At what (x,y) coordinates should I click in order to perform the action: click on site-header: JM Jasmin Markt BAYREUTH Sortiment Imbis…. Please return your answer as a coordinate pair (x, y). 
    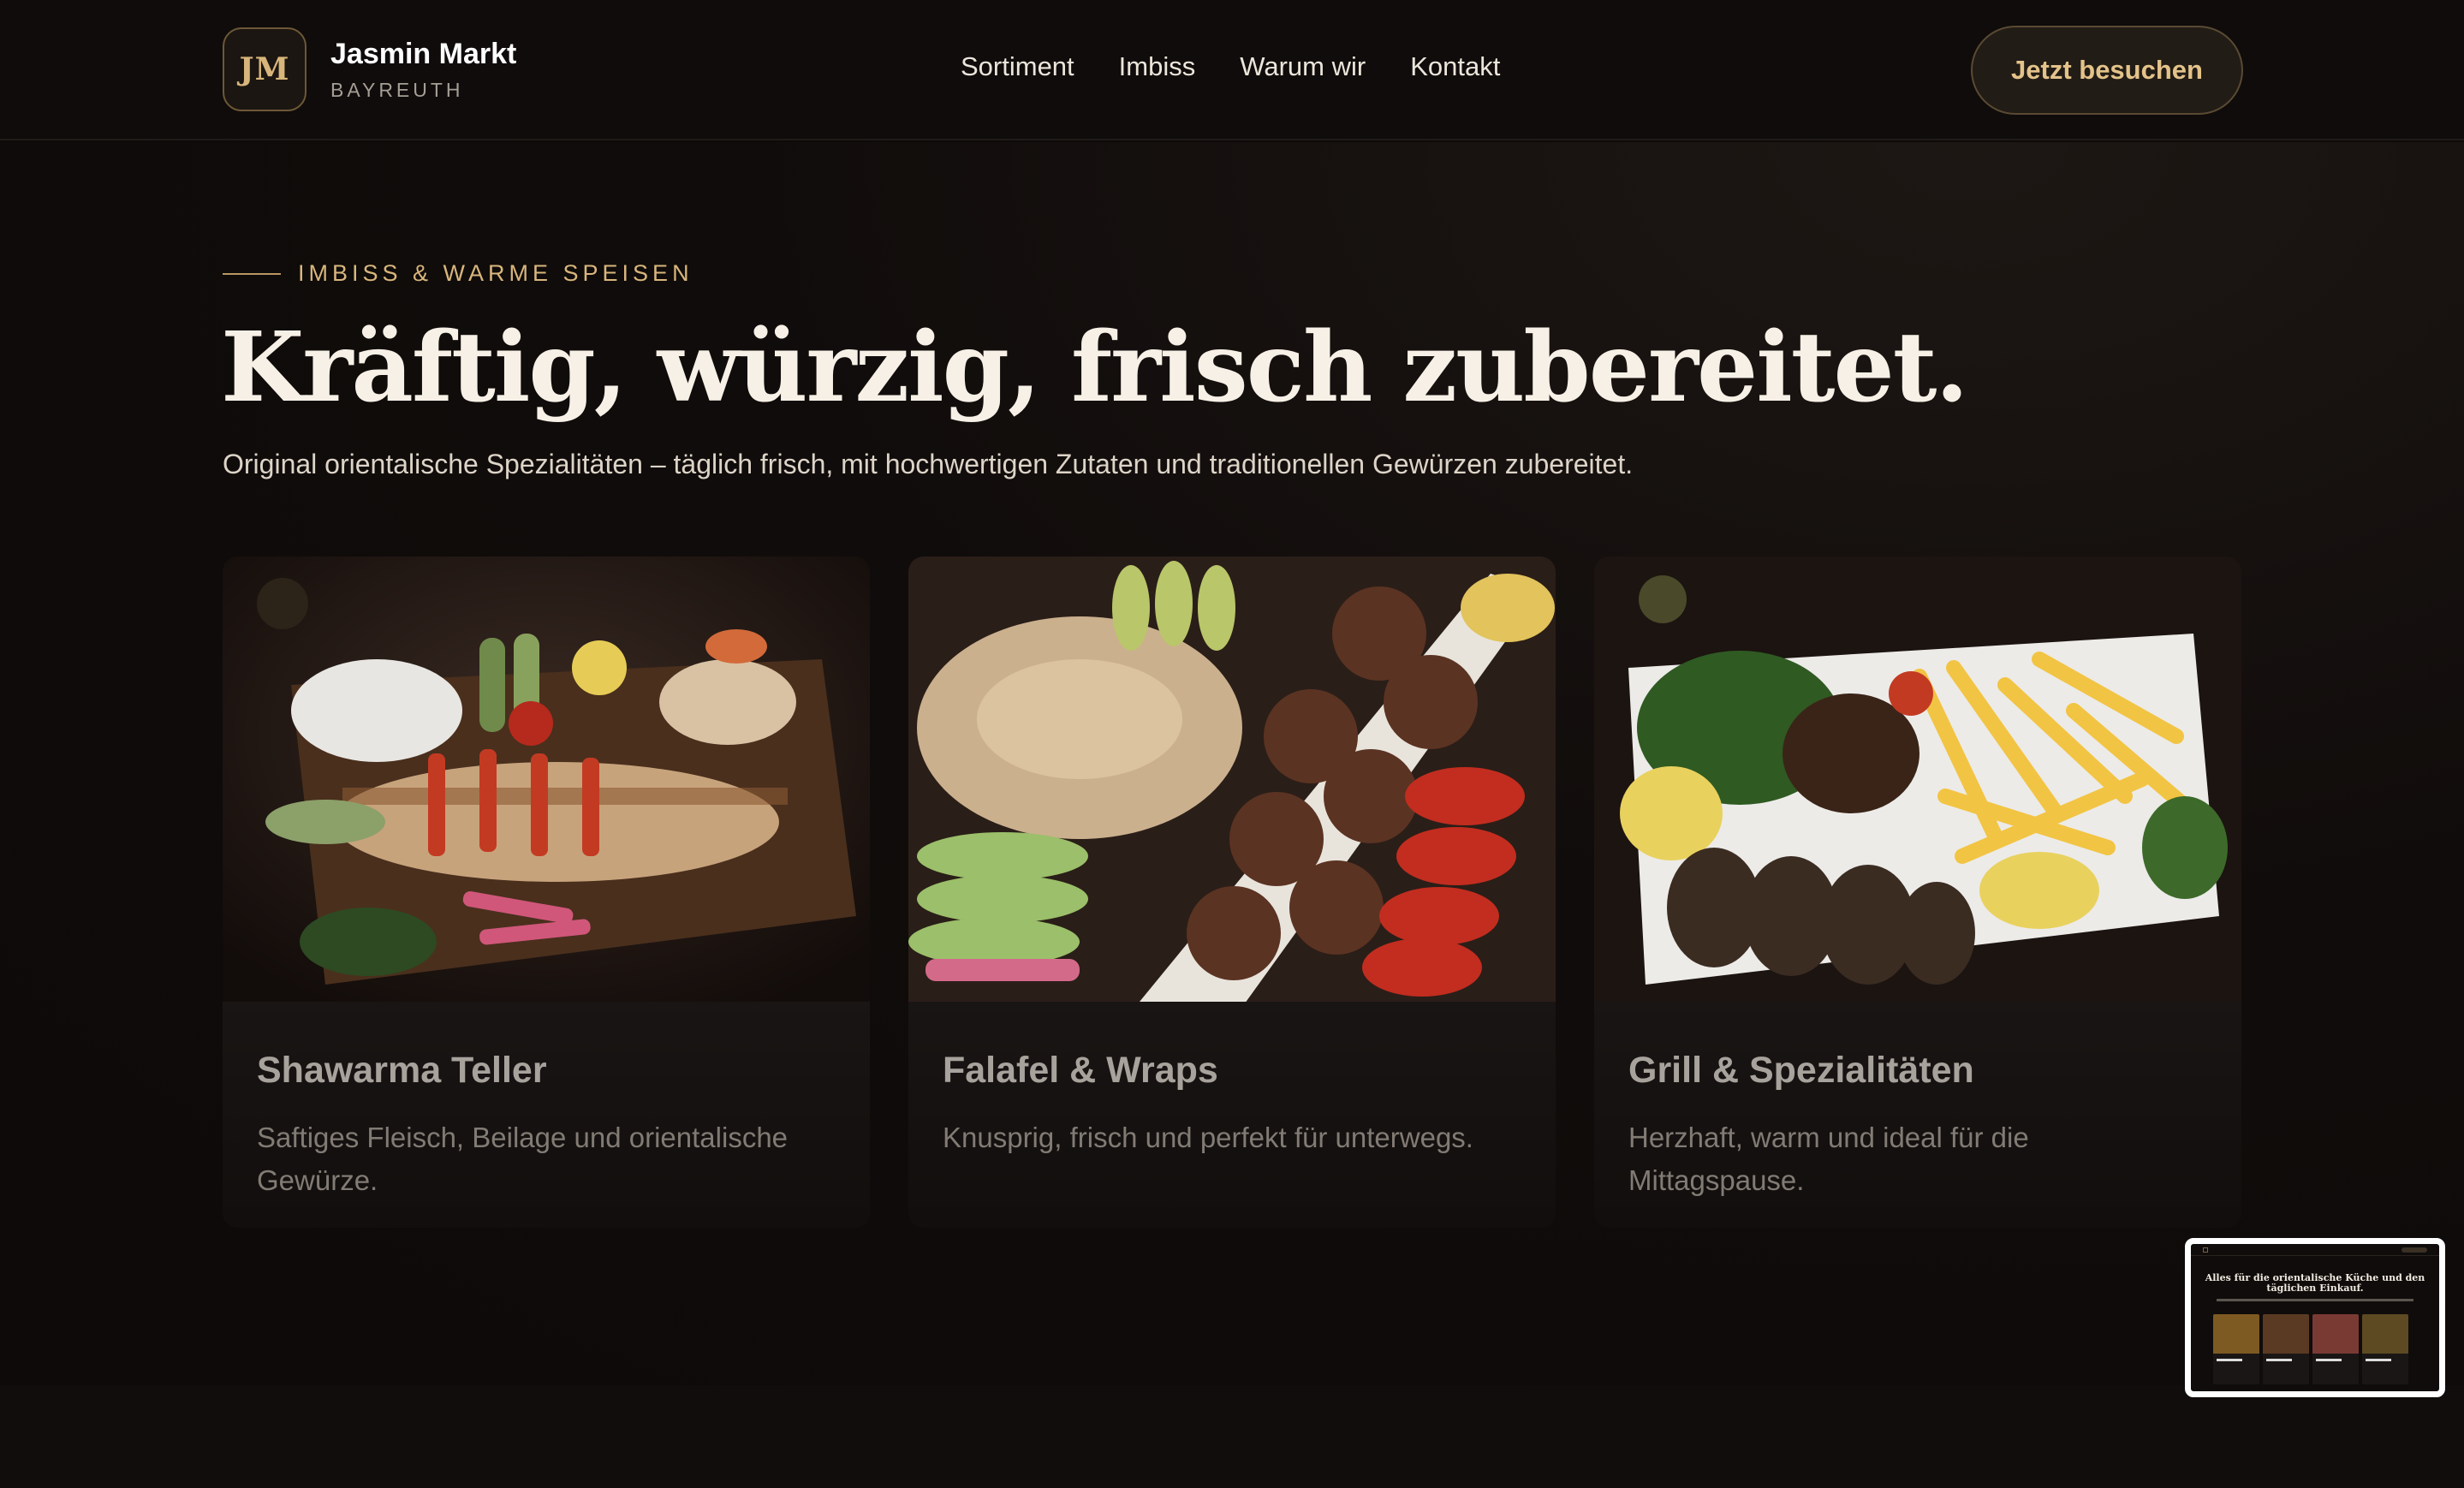
    Looking at the image, I should click on (1232, 70).